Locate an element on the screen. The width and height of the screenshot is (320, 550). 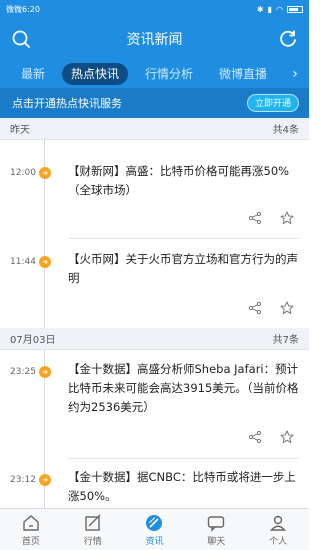
date-section-header: 07月03日 共7条 is located at coordinates (154, 339).